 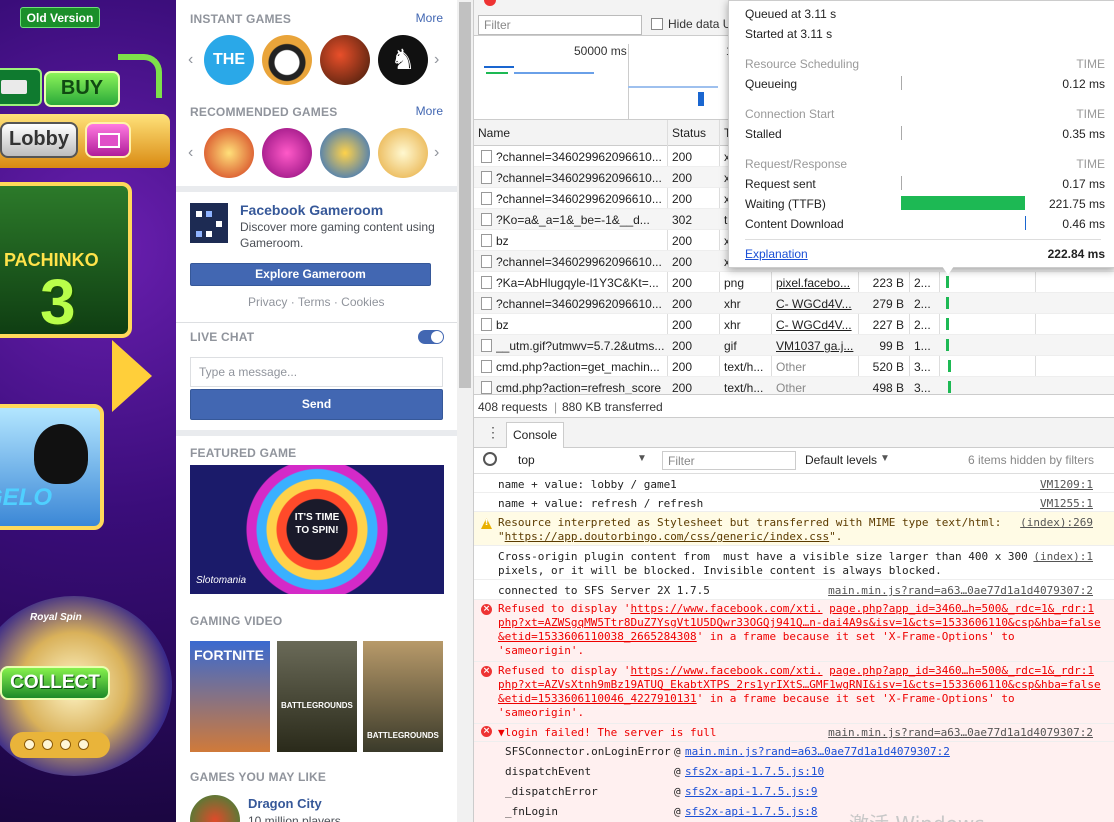 What do you see at coordinates (311, 210) in the screenshot?
I see `gameroom-title: Facebook Gameroom` at bounding box center [311, 210].